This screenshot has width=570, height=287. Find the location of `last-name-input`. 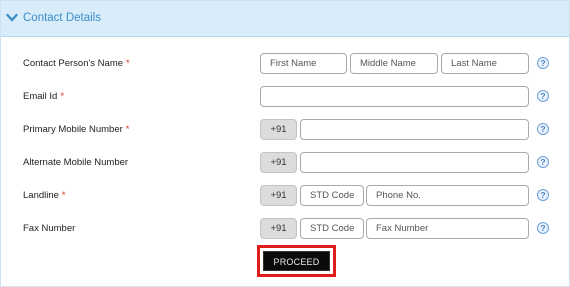

last-name-input is located at coordinates (485, 63).